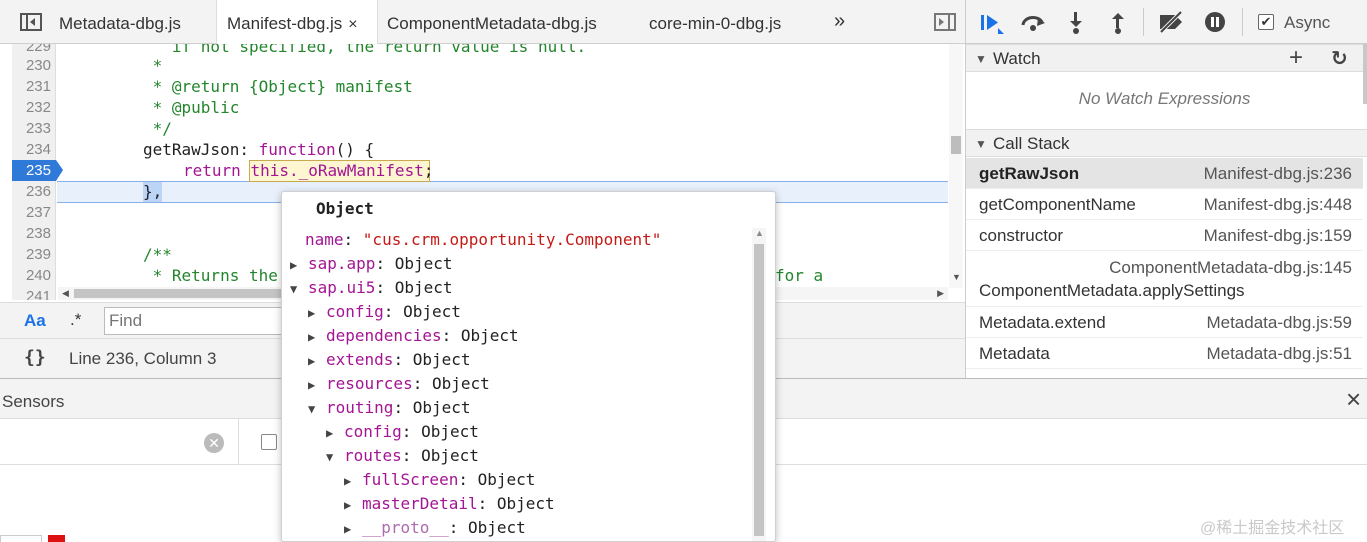 The width and height of the screenshot is (1367, 542). Describe the element at coordinates (1172, 22) in the screenshot. I see `deactivate-breakpoints-icon` at that location.